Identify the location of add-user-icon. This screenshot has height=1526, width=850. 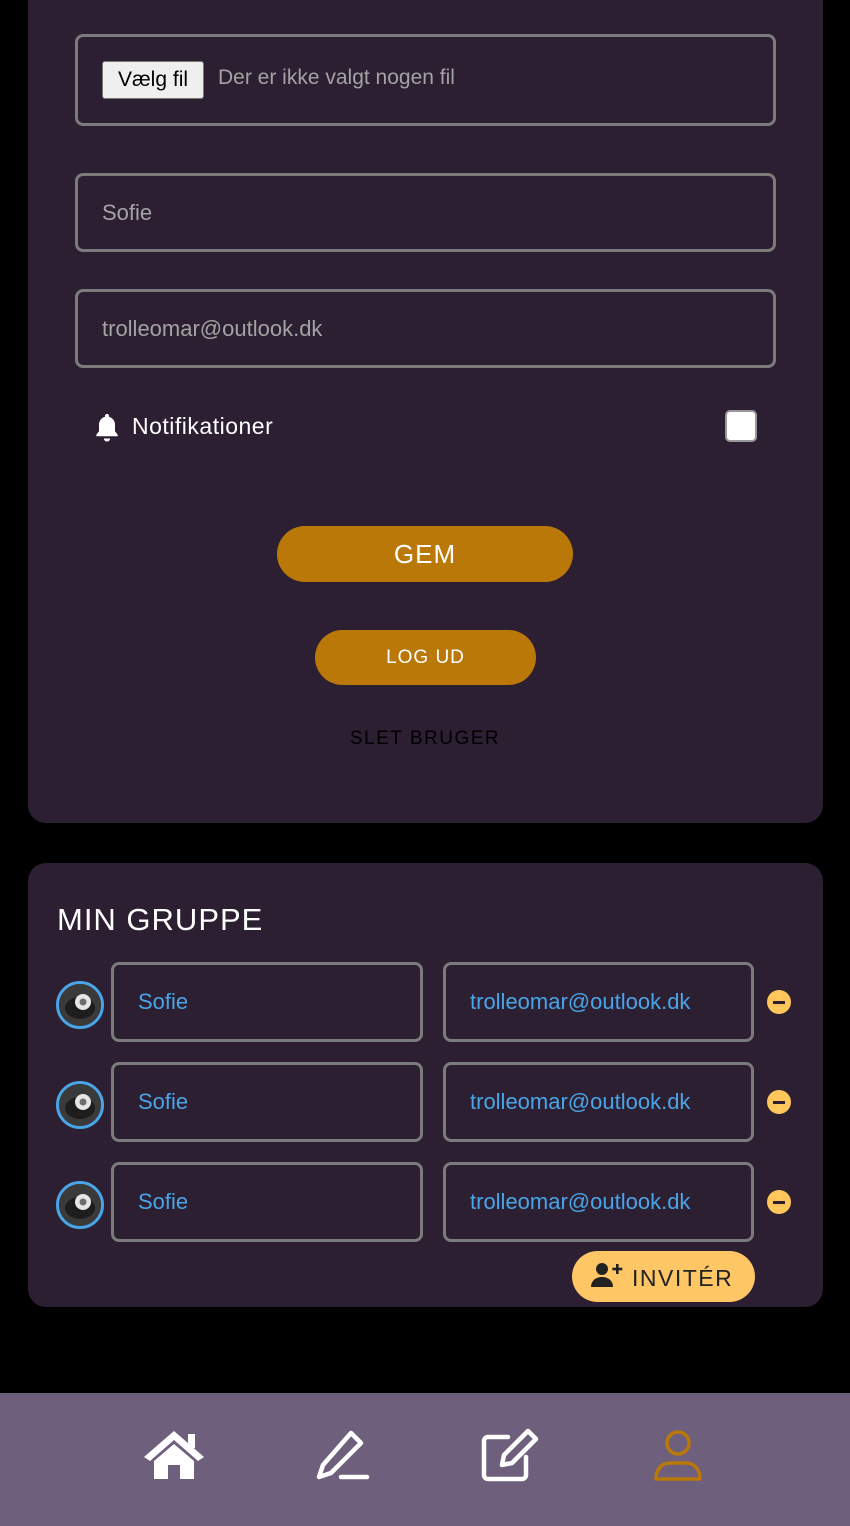
(607, 1275).